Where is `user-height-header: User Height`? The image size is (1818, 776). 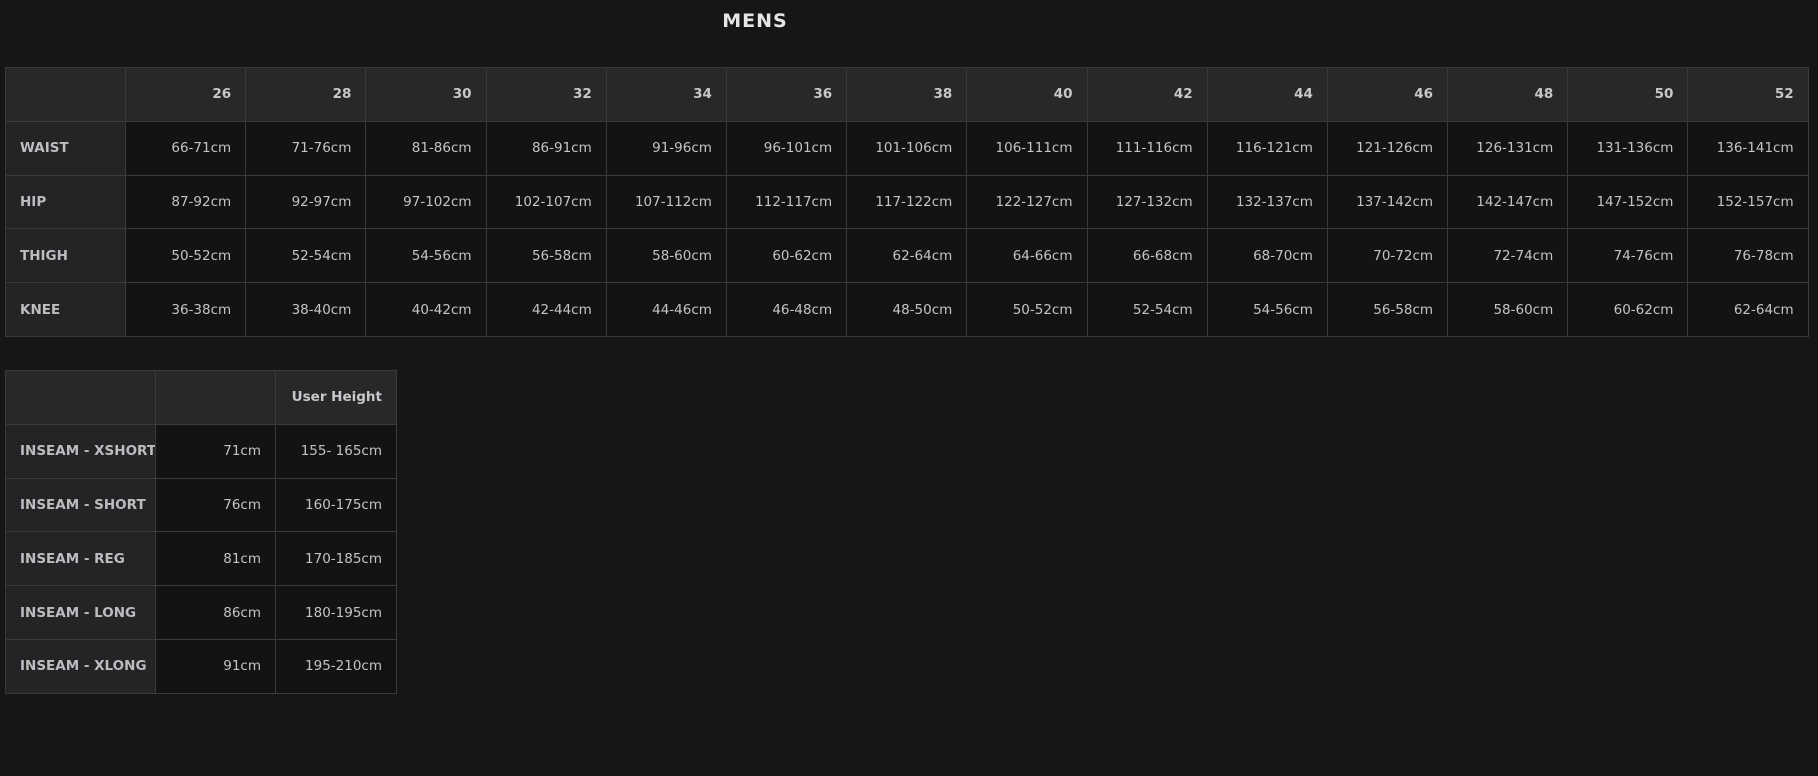
user-height-header: User Height is located at coordinates (336, 397).